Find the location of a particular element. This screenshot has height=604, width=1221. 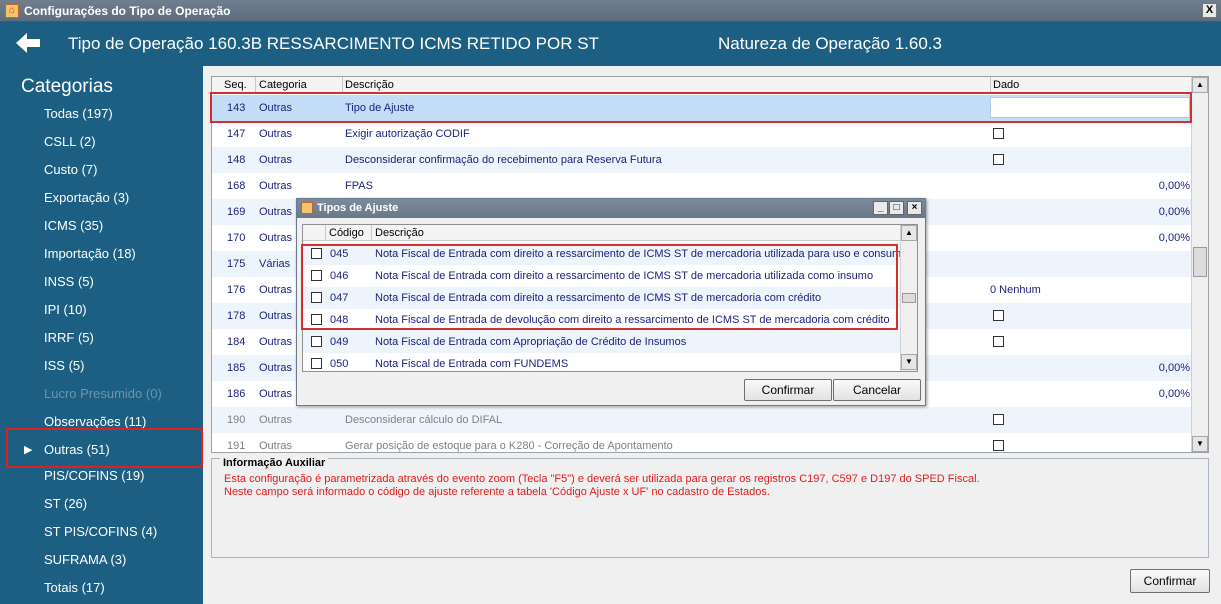

sidebar-item-suframa: SUFRAMA (3) is located at coordinates (85, 560).